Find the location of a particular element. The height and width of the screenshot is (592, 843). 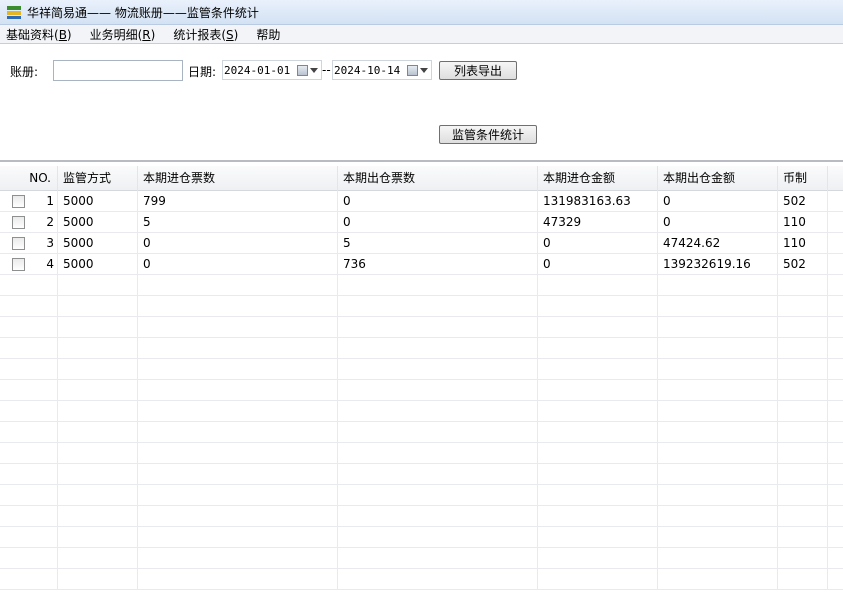

cell-currency: 110 is located at coordinates (803, 222).